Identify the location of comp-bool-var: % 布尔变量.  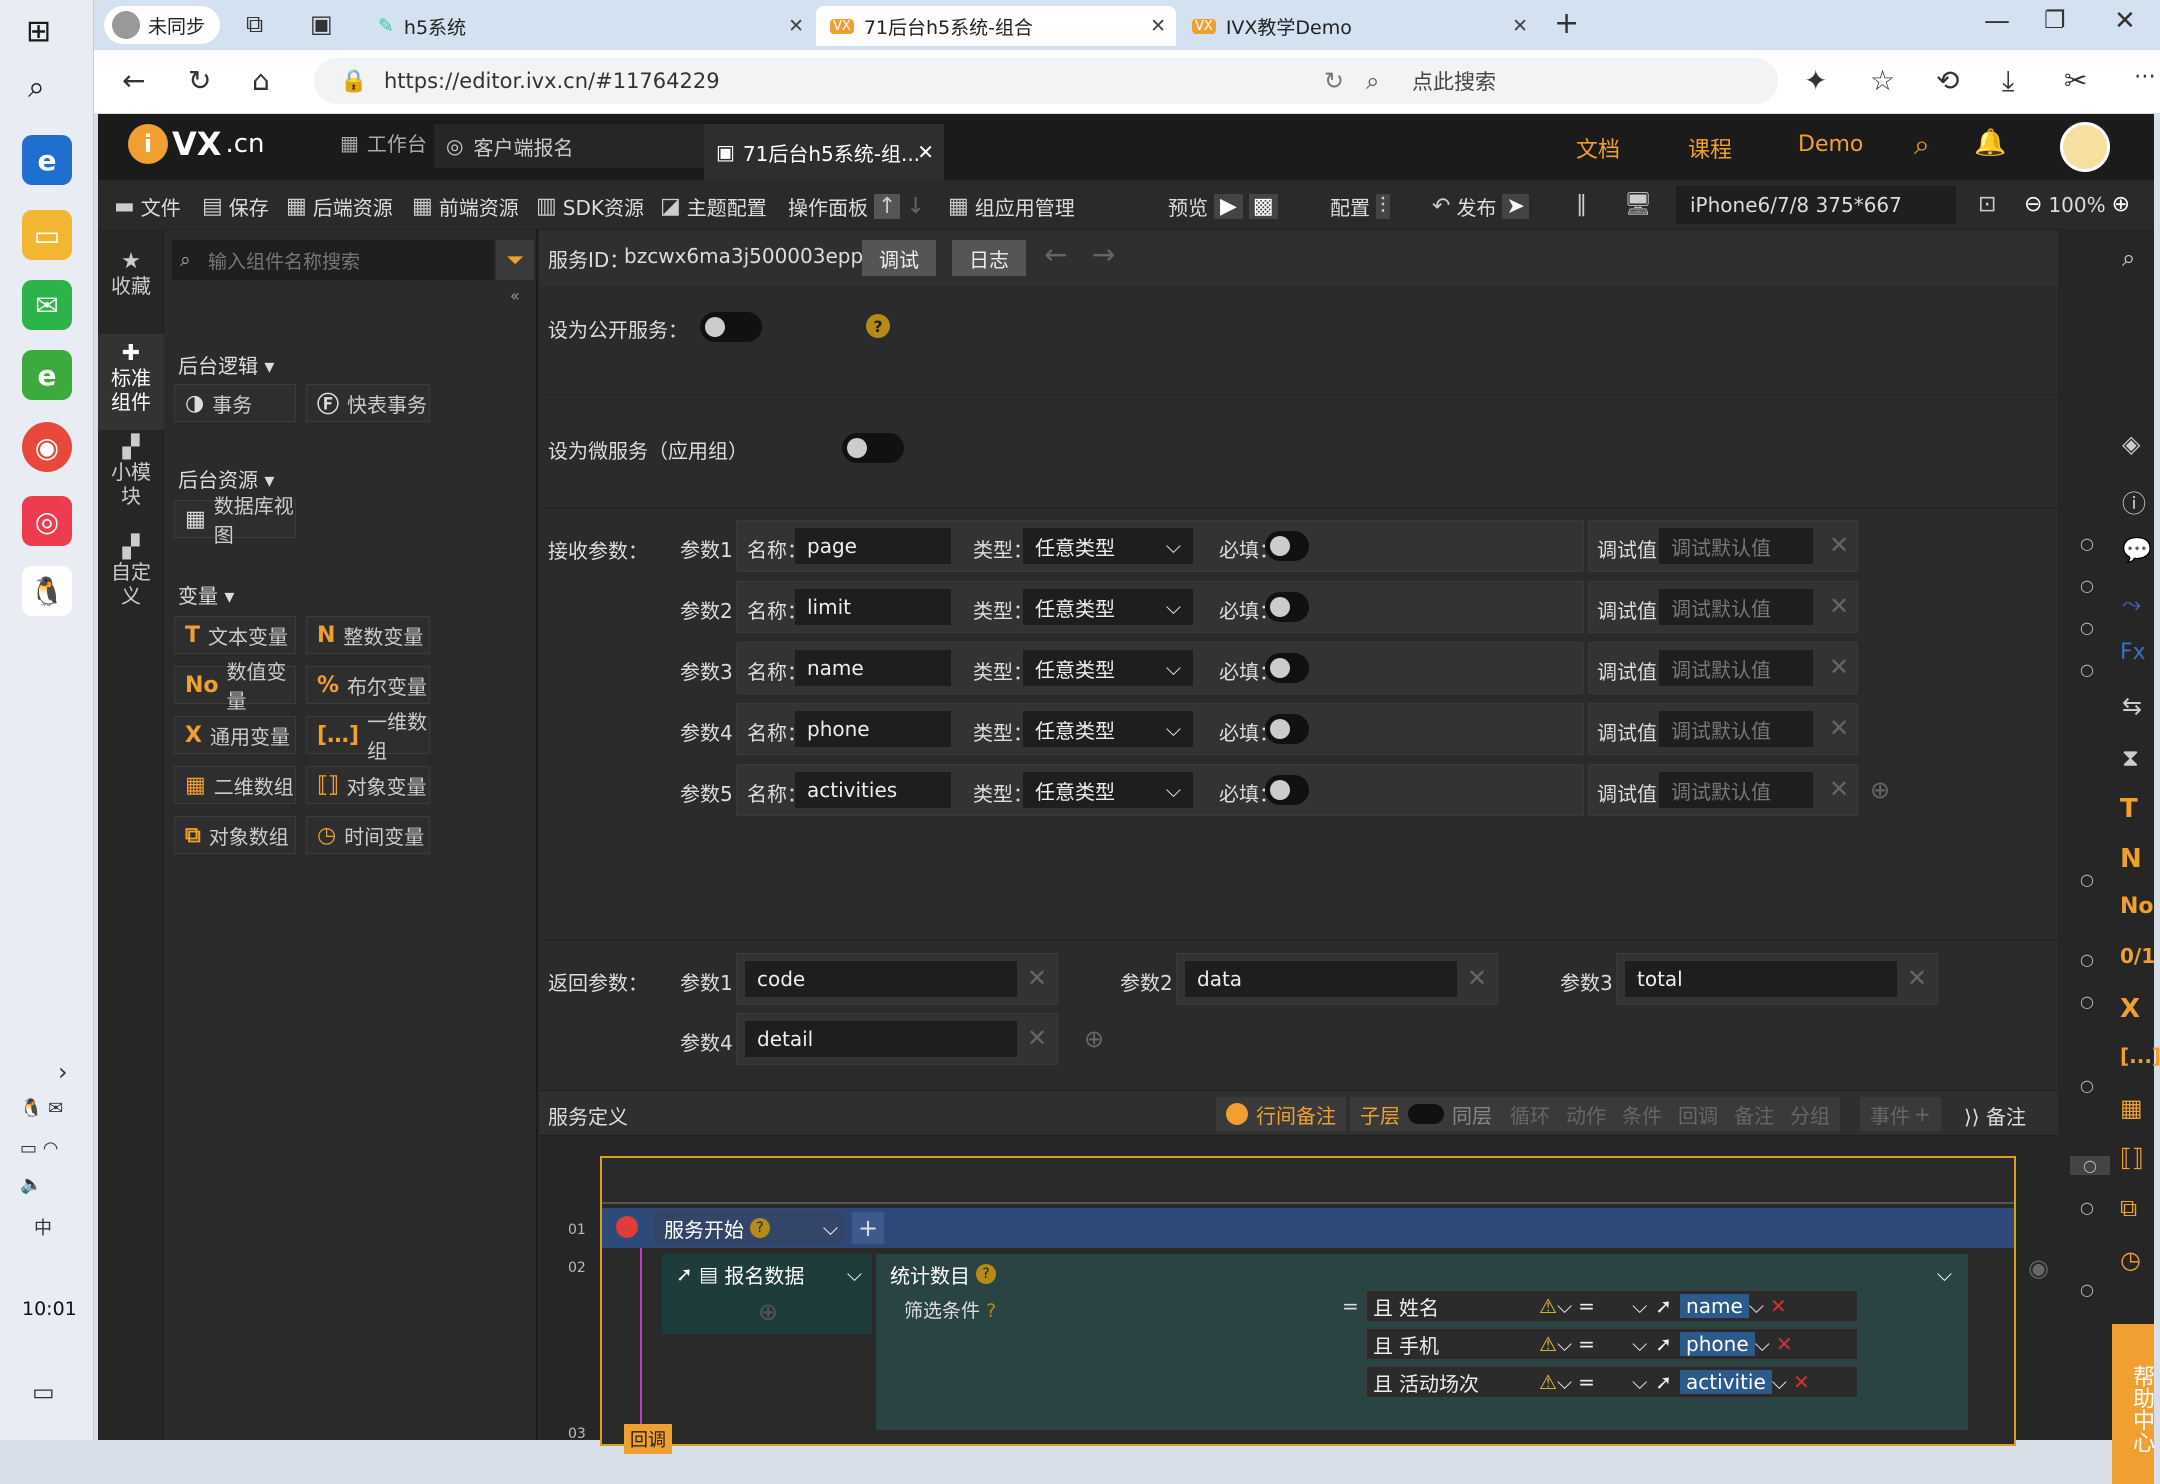
(368, 685).